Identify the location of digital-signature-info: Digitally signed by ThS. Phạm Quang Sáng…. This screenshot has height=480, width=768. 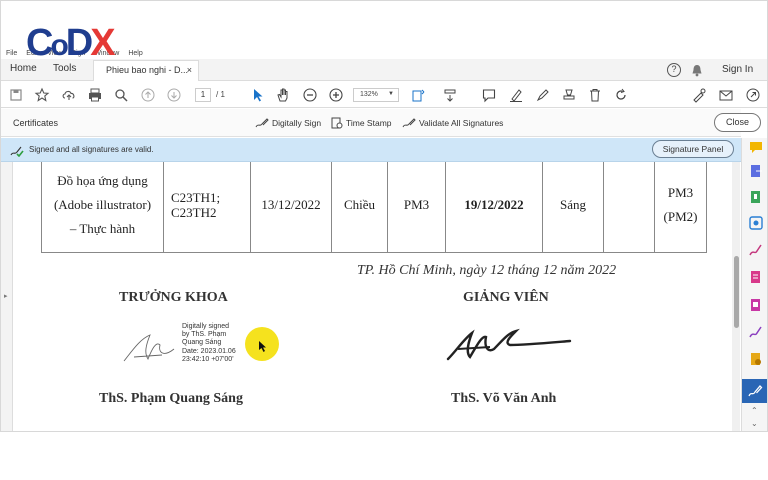
(209, 343).